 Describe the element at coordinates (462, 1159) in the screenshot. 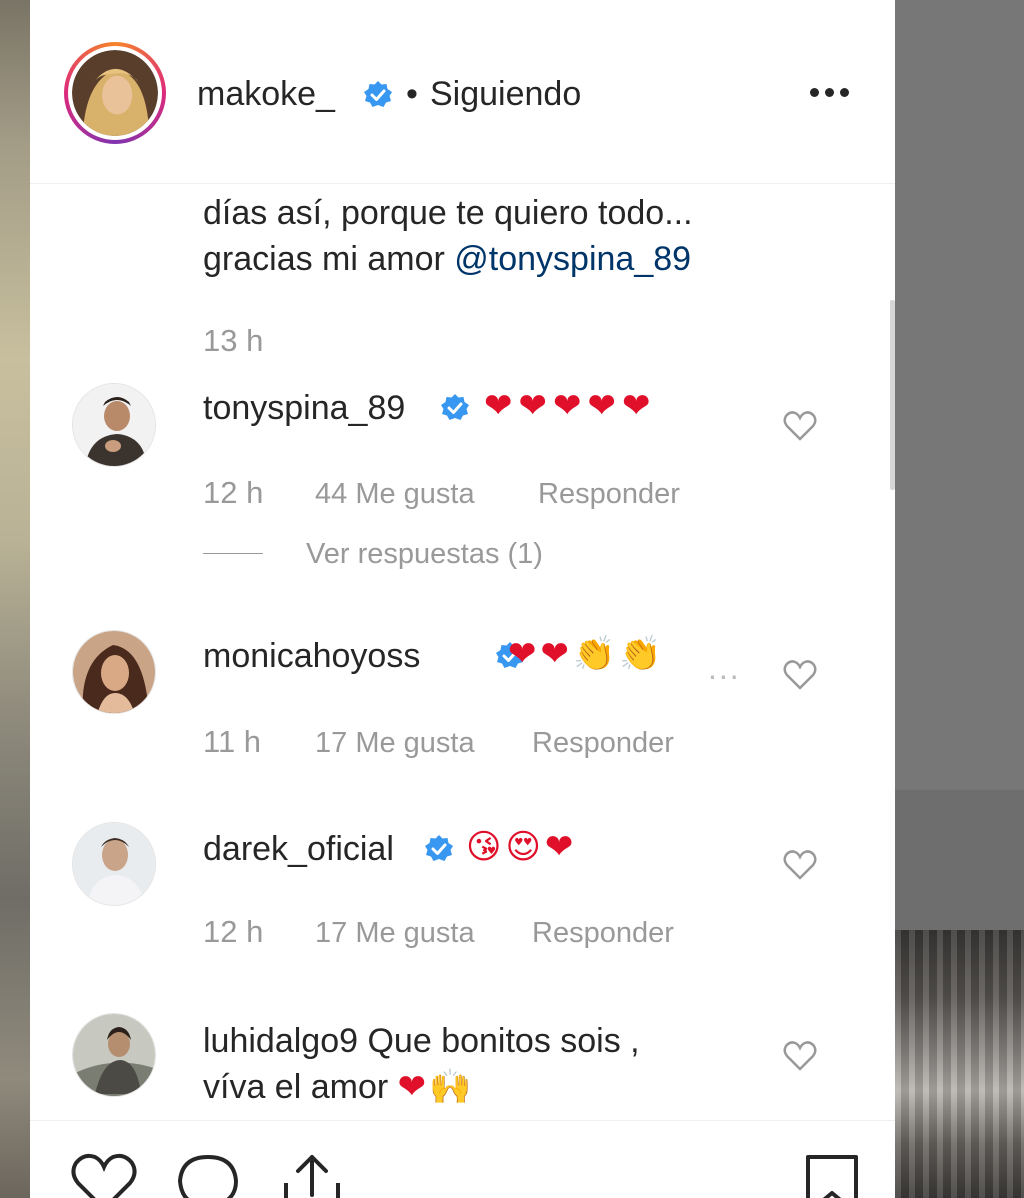

I see `post-actions-bar` at that location.